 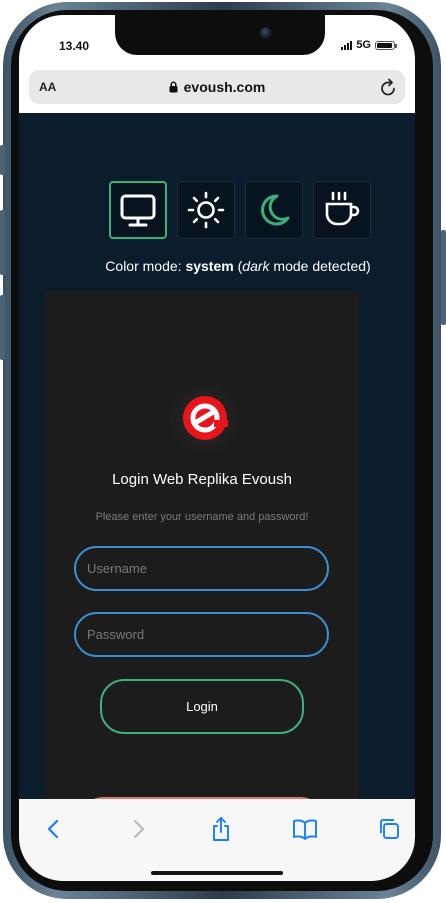 I want to click on moon-icon, so click(x=275, y=210).